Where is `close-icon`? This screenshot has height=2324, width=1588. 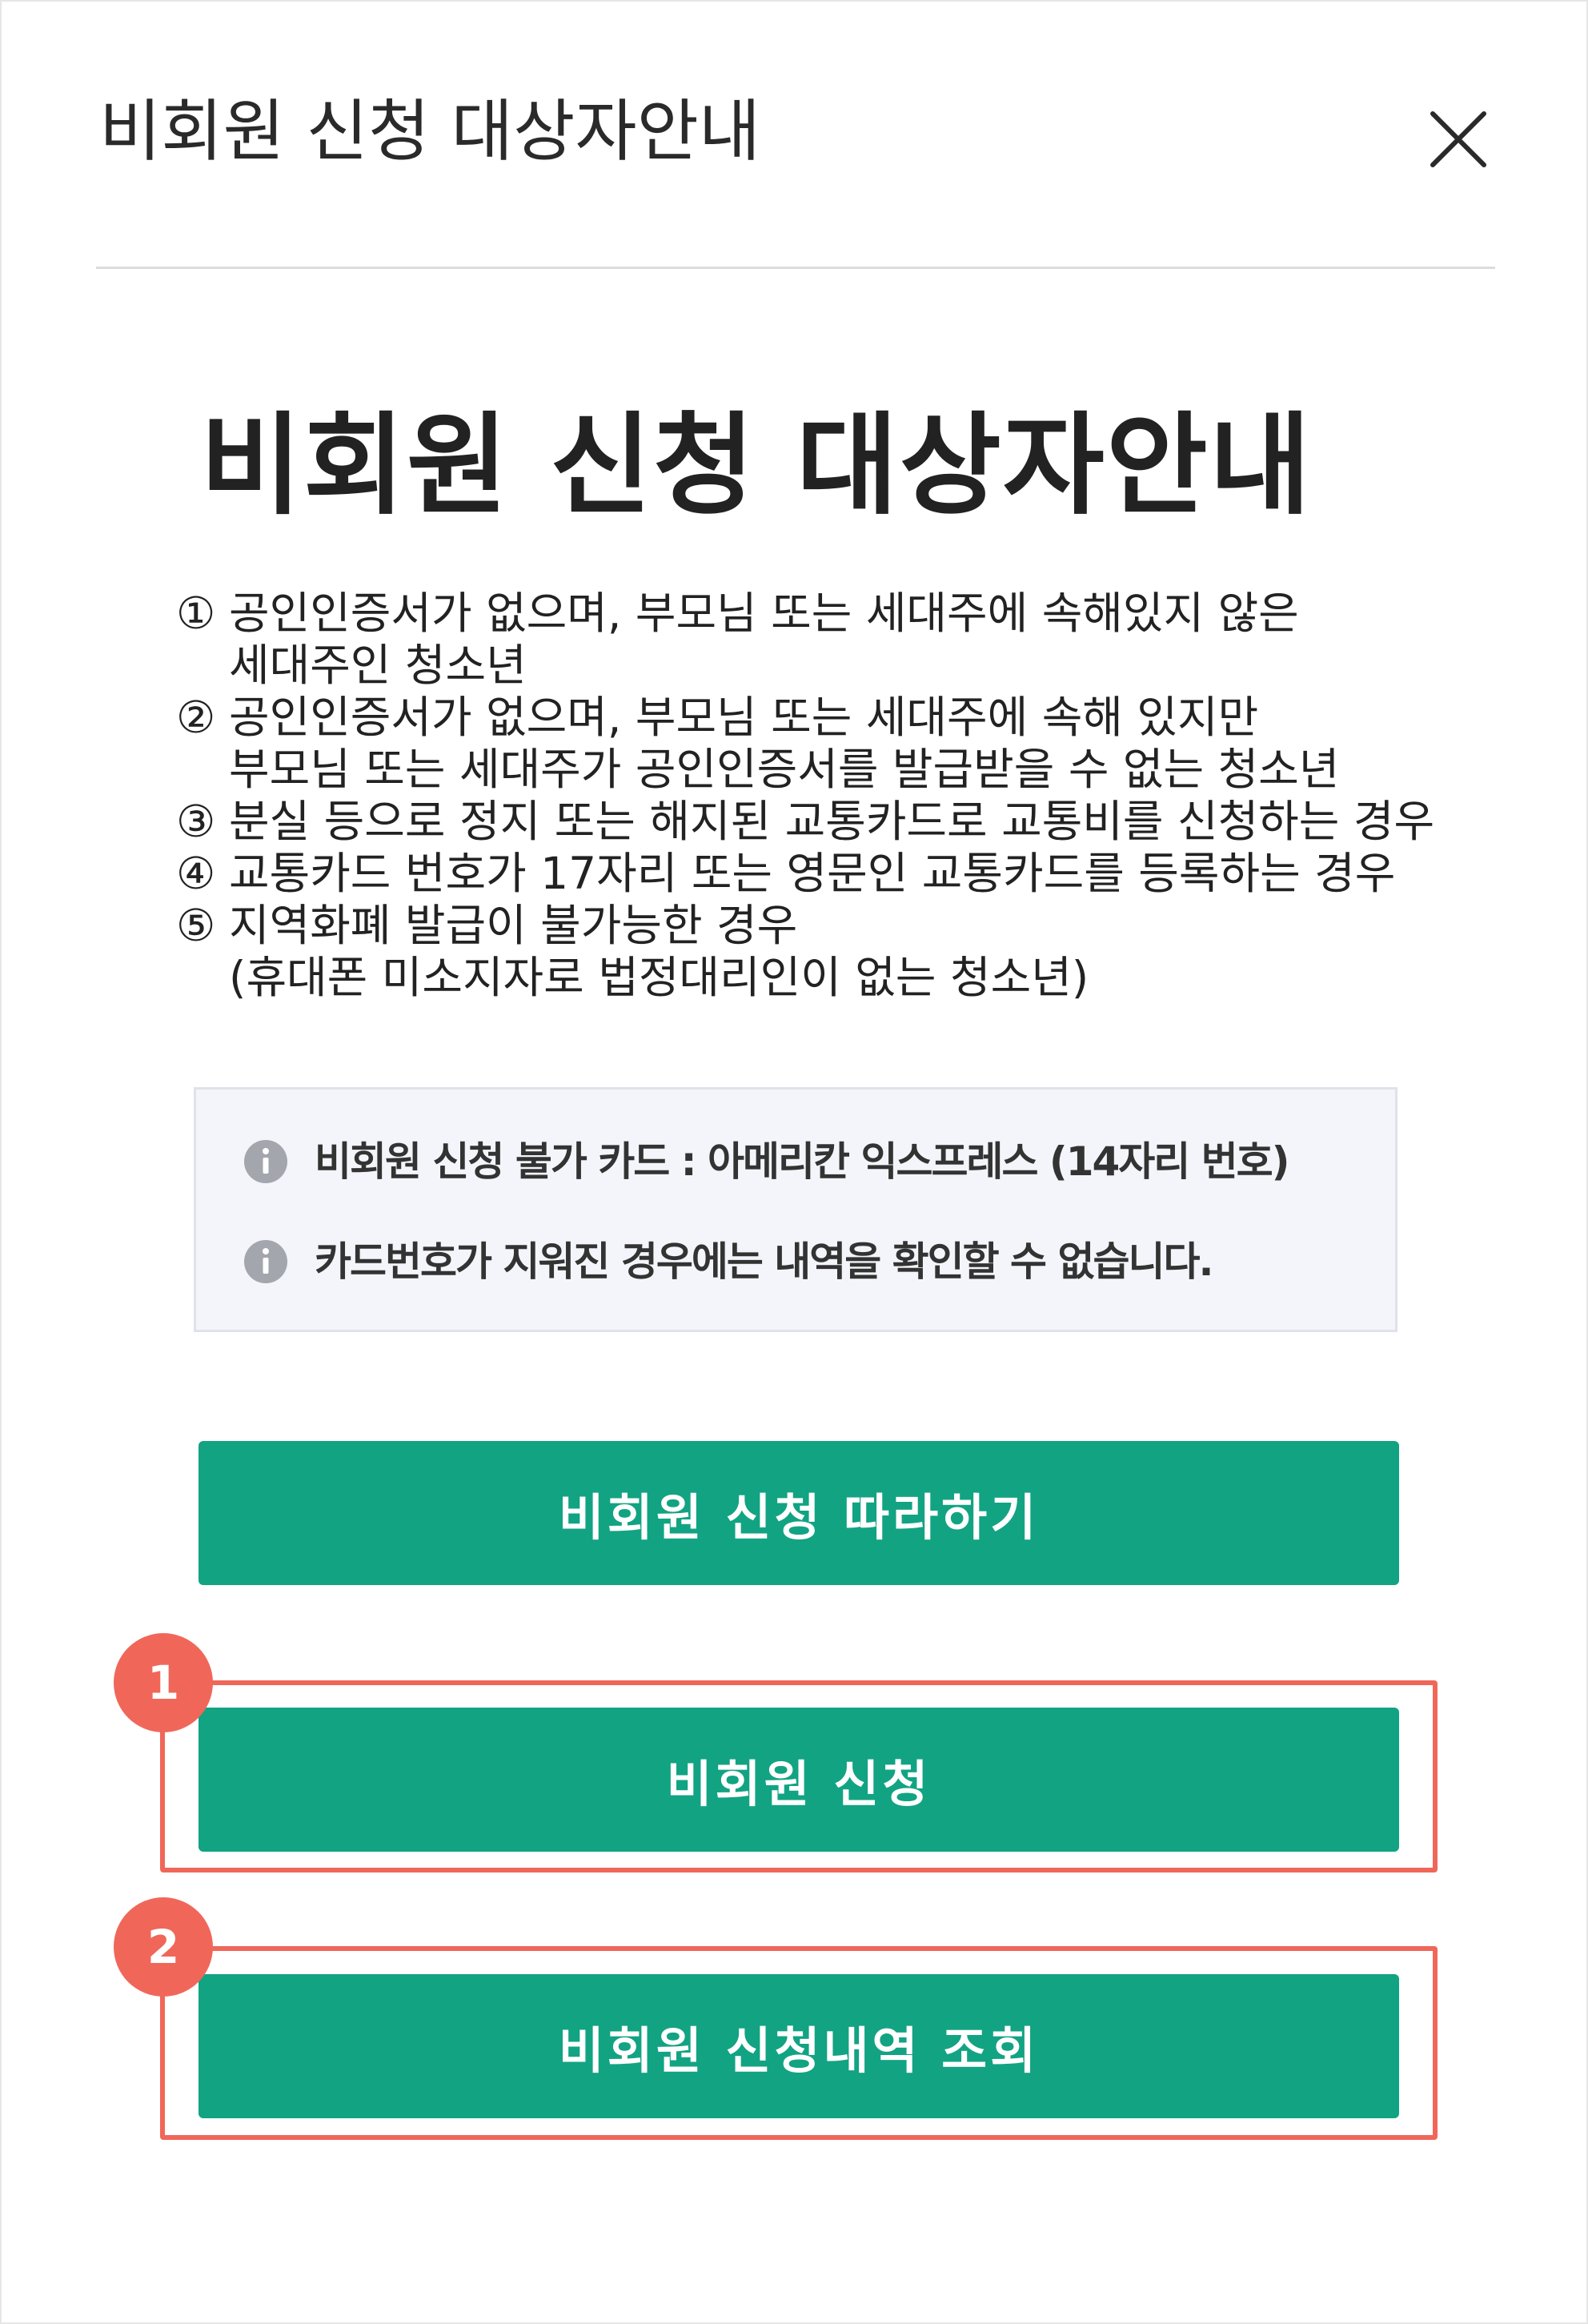 close-icon is located at coordinates (1458, 139).